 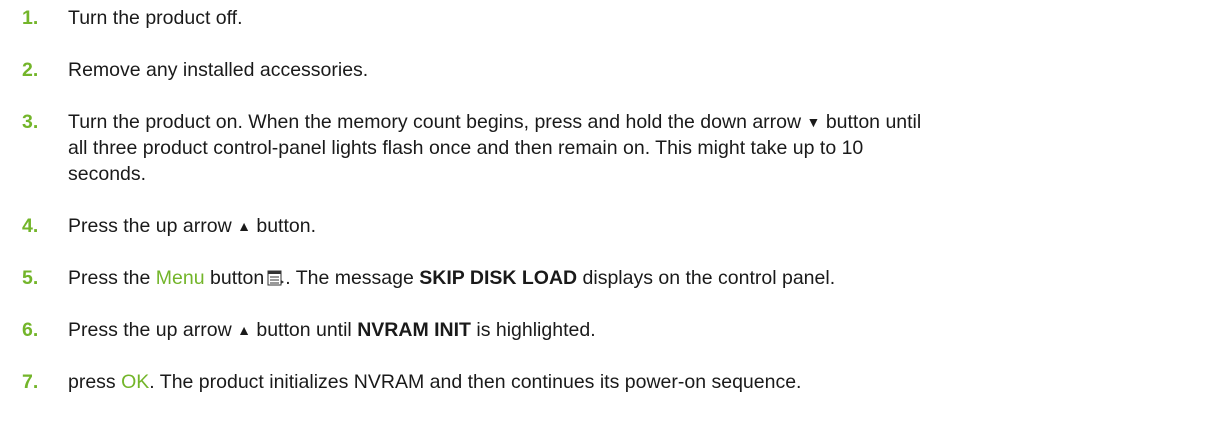 I want to click on nvram-init-label: NVRAM INIT, so click(x=414, y=330).